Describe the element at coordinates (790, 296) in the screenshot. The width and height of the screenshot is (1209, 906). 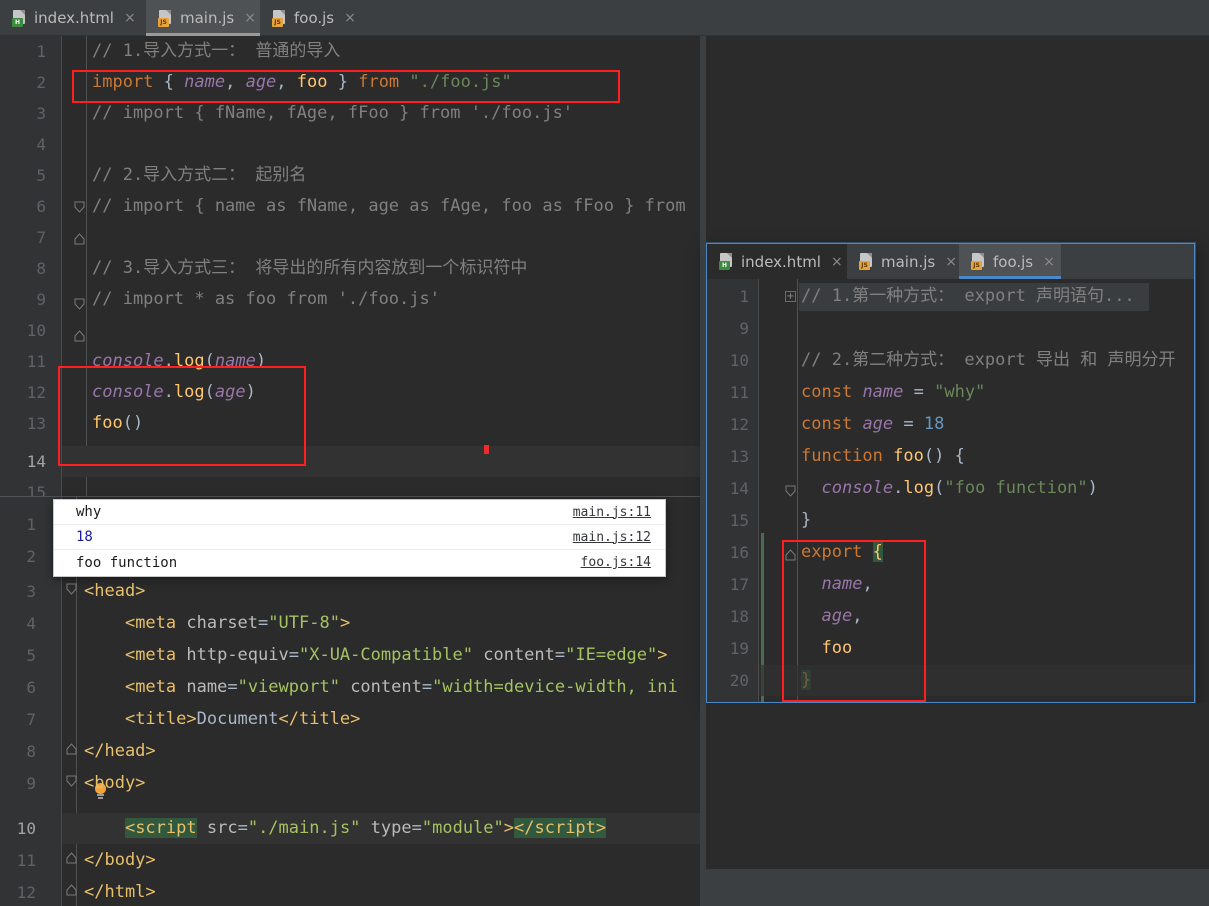
I see `fold-expand-icon: +` at that location.